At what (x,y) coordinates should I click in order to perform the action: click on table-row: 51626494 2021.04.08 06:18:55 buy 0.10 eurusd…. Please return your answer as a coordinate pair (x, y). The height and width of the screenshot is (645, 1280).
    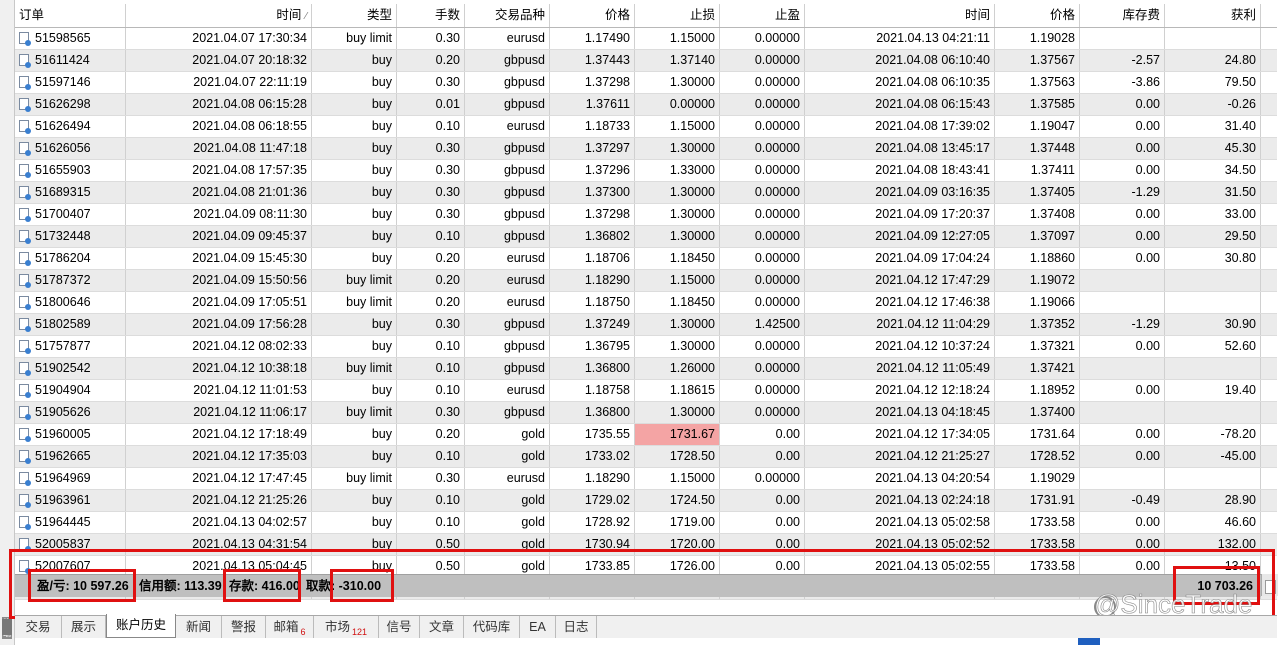
    Looking at the image, I should click on (646, 127).